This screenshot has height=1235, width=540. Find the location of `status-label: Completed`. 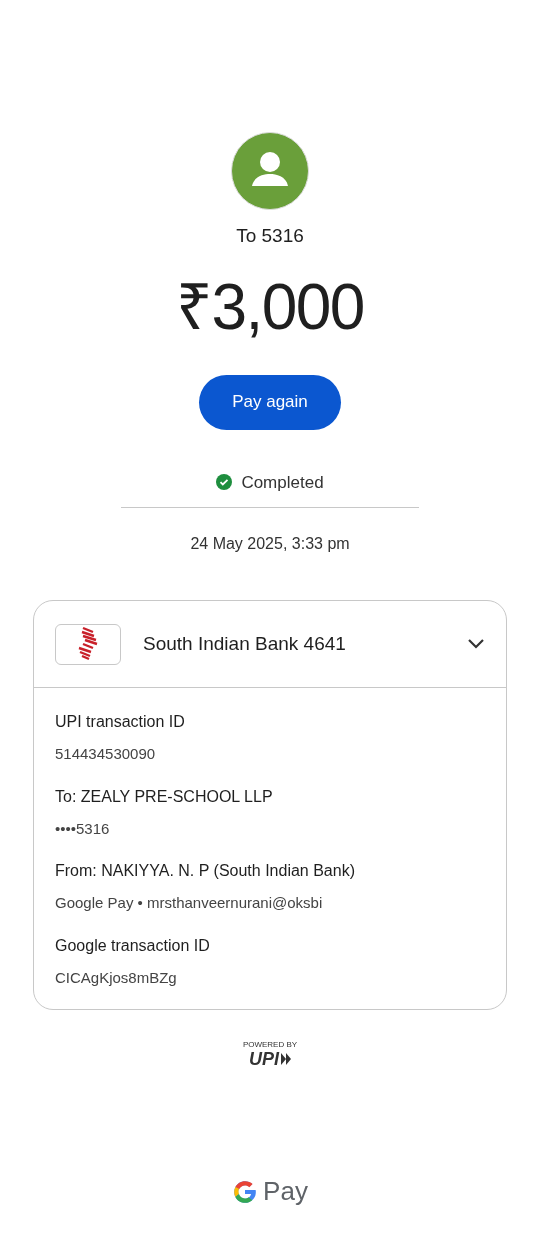

status-label: Completed is located at coordinates (282, 482).